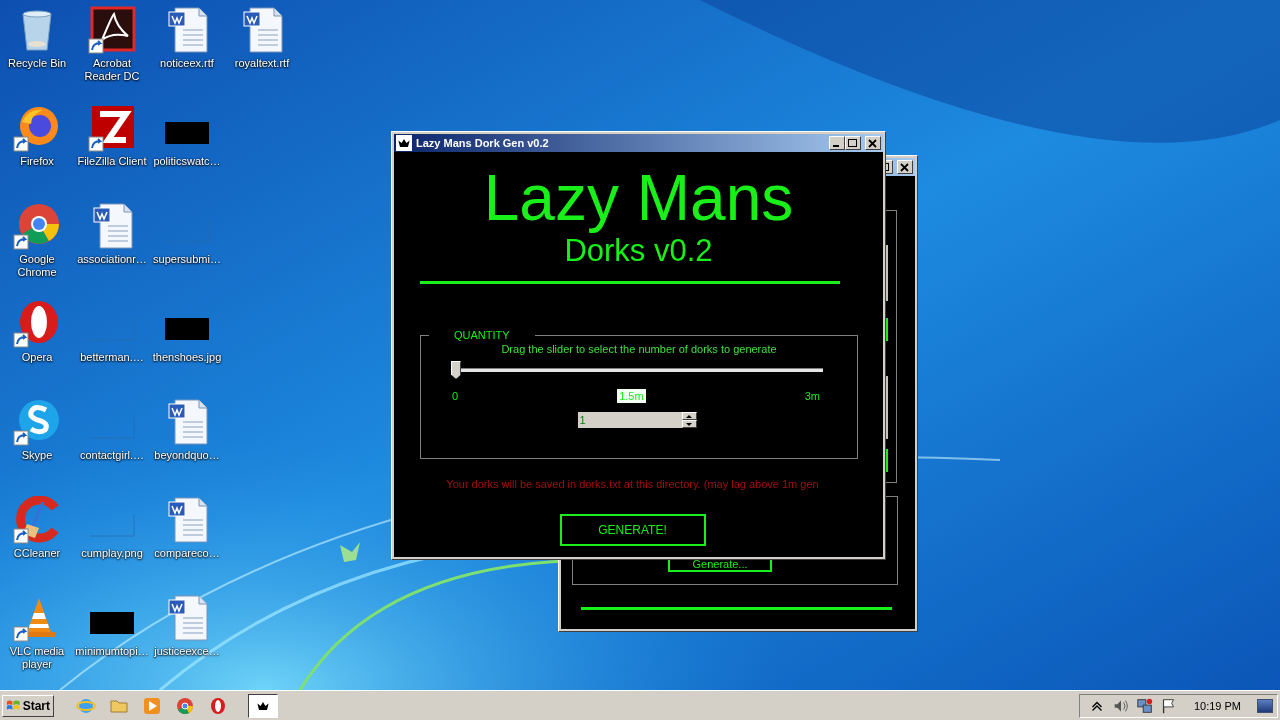 The height and width of the screenshot is (720, 1280). Describe the element at coordinates (632, 484) in the screenshot. I see `save-note: Your dorks will be saved in dorks.txt at this directory. (may lag above 1m gen` at that location.